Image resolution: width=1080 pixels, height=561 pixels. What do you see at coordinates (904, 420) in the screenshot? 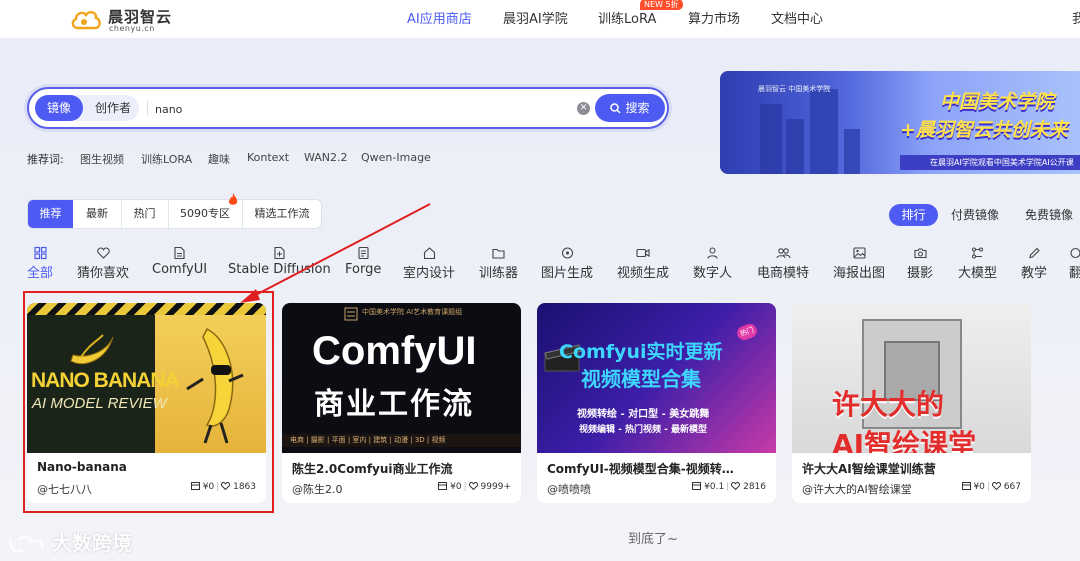
I see `thumbnail-title: 许大大的 AI智绘课堂` at bounding box center [904, 420].